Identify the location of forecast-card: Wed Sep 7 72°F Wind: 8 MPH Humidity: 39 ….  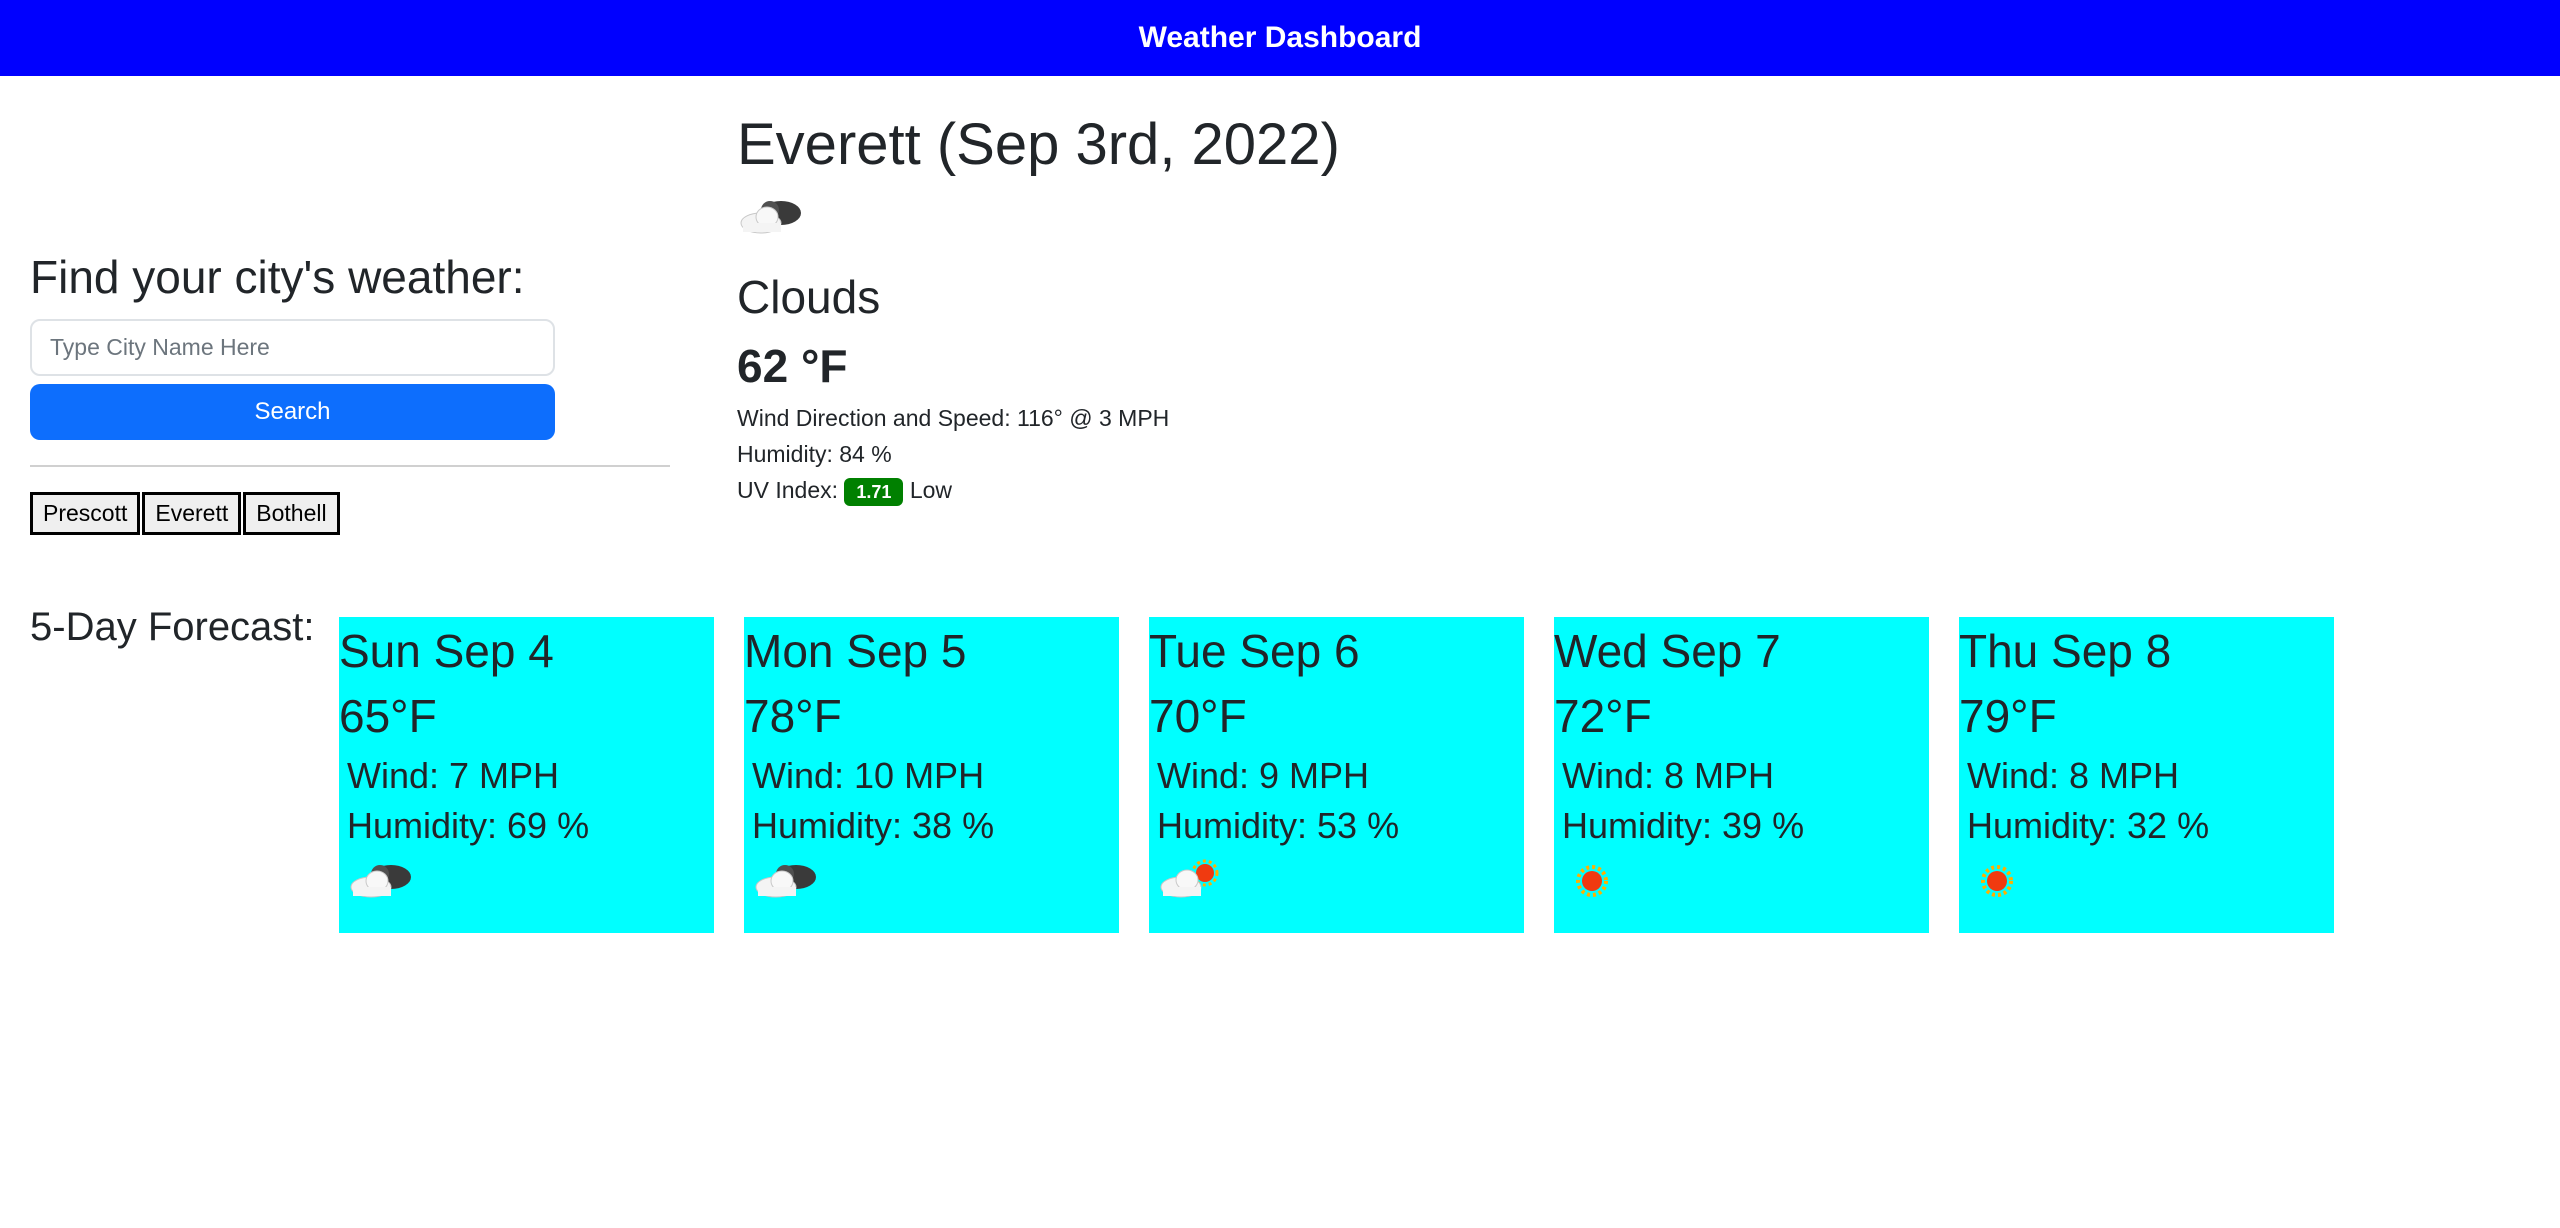
(1741, 775).